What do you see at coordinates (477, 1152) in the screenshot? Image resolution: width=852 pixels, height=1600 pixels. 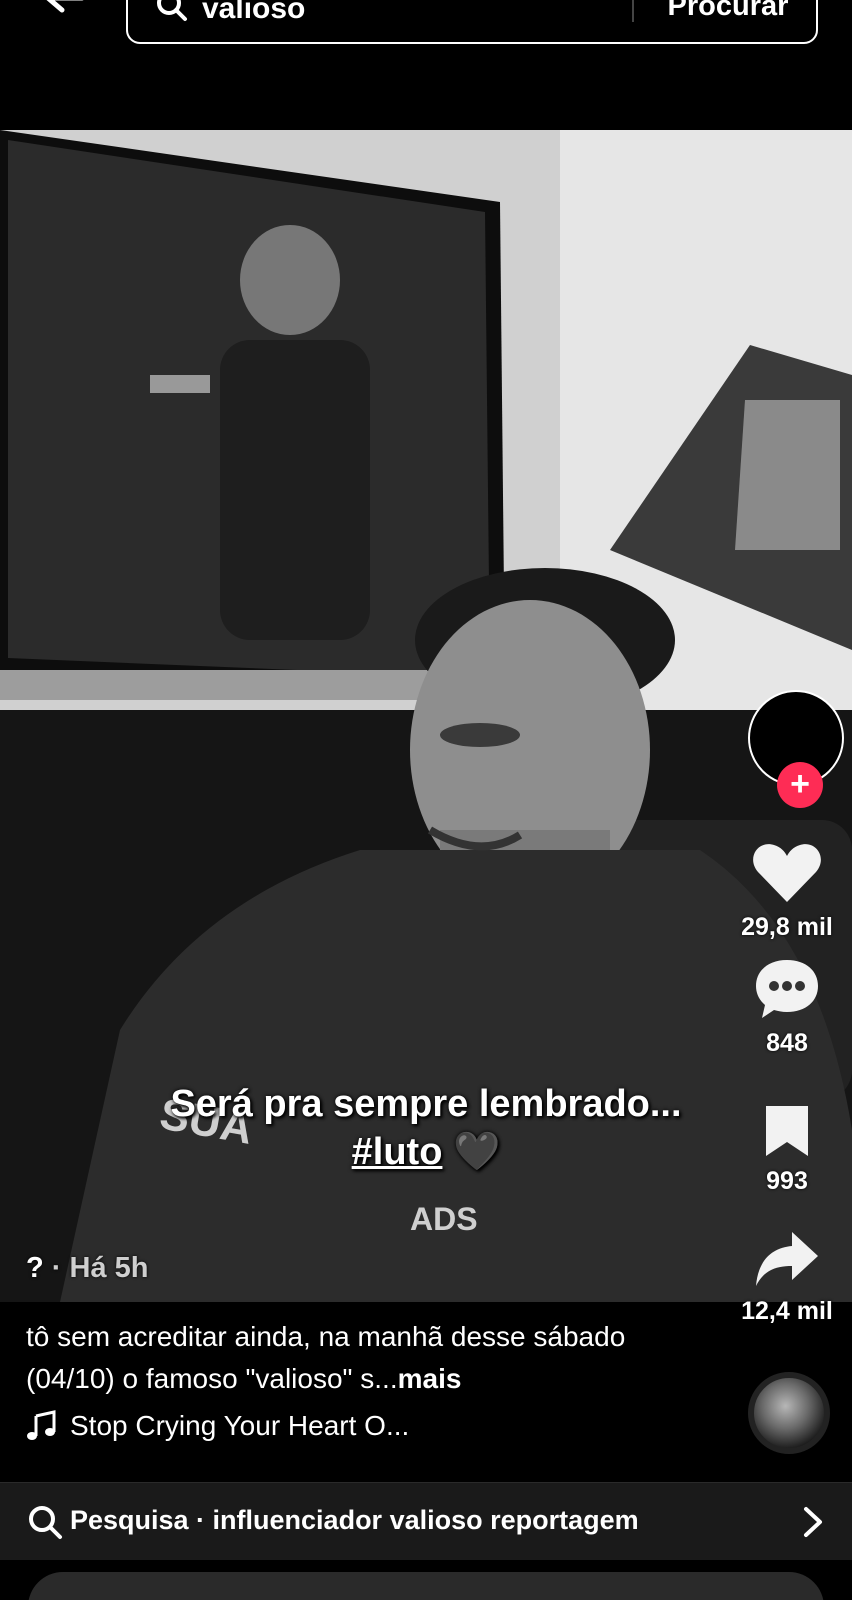 I see `black-heart-emoji: 🖤` at bounding box center [477, 1152].